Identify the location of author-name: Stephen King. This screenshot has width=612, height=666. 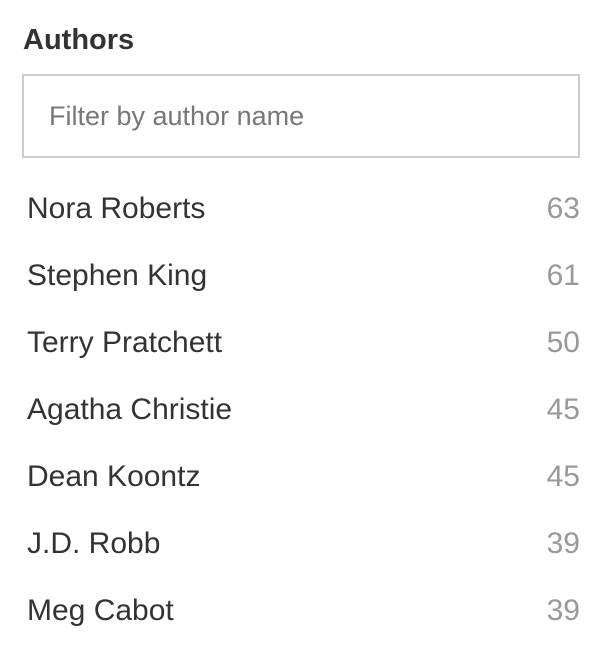
(117, 275).